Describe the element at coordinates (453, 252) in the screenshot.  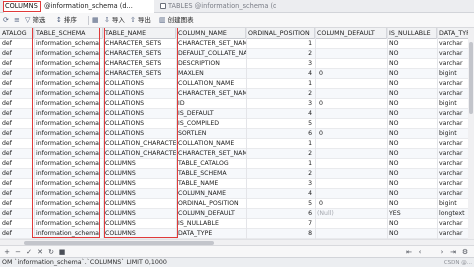
I see `last-page-button: ⇥` at that location.